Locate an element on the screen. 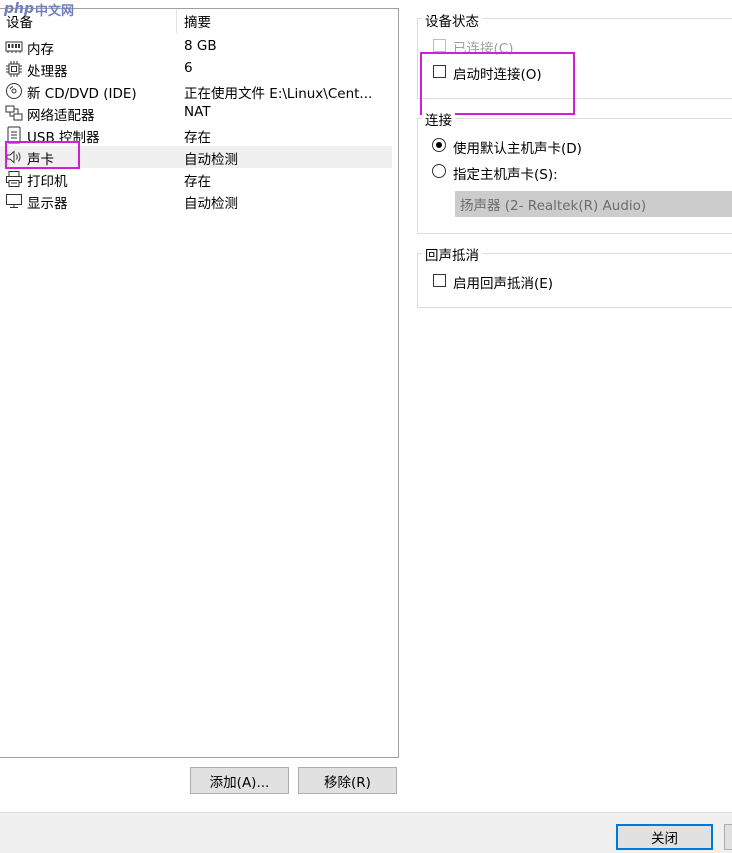 The height and width of the screenshot is (853, 732). connected-label: 已连接(C) is located at coordinates (483, 49).